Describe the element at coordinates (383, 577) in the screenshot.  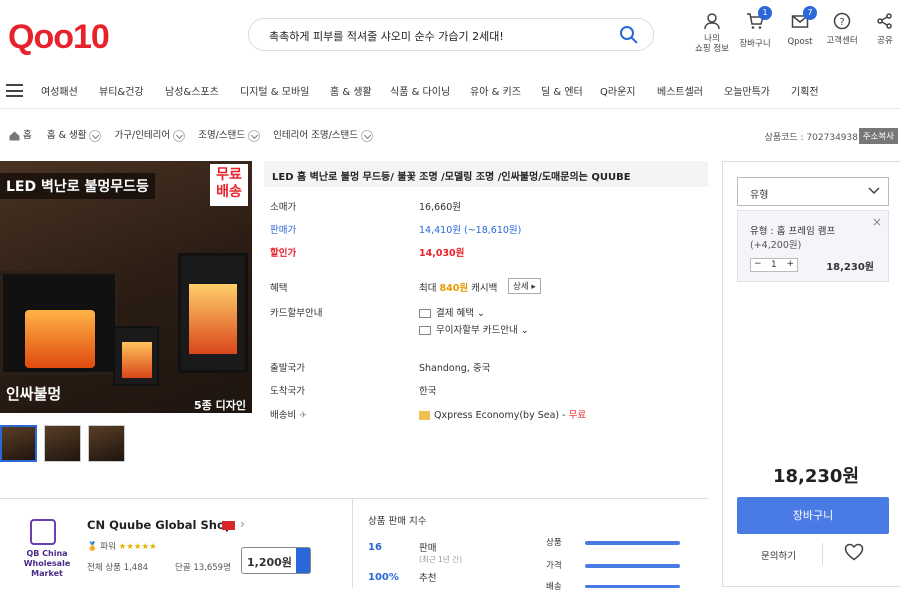
I see `stat-recommend-value: 100%` at that location.